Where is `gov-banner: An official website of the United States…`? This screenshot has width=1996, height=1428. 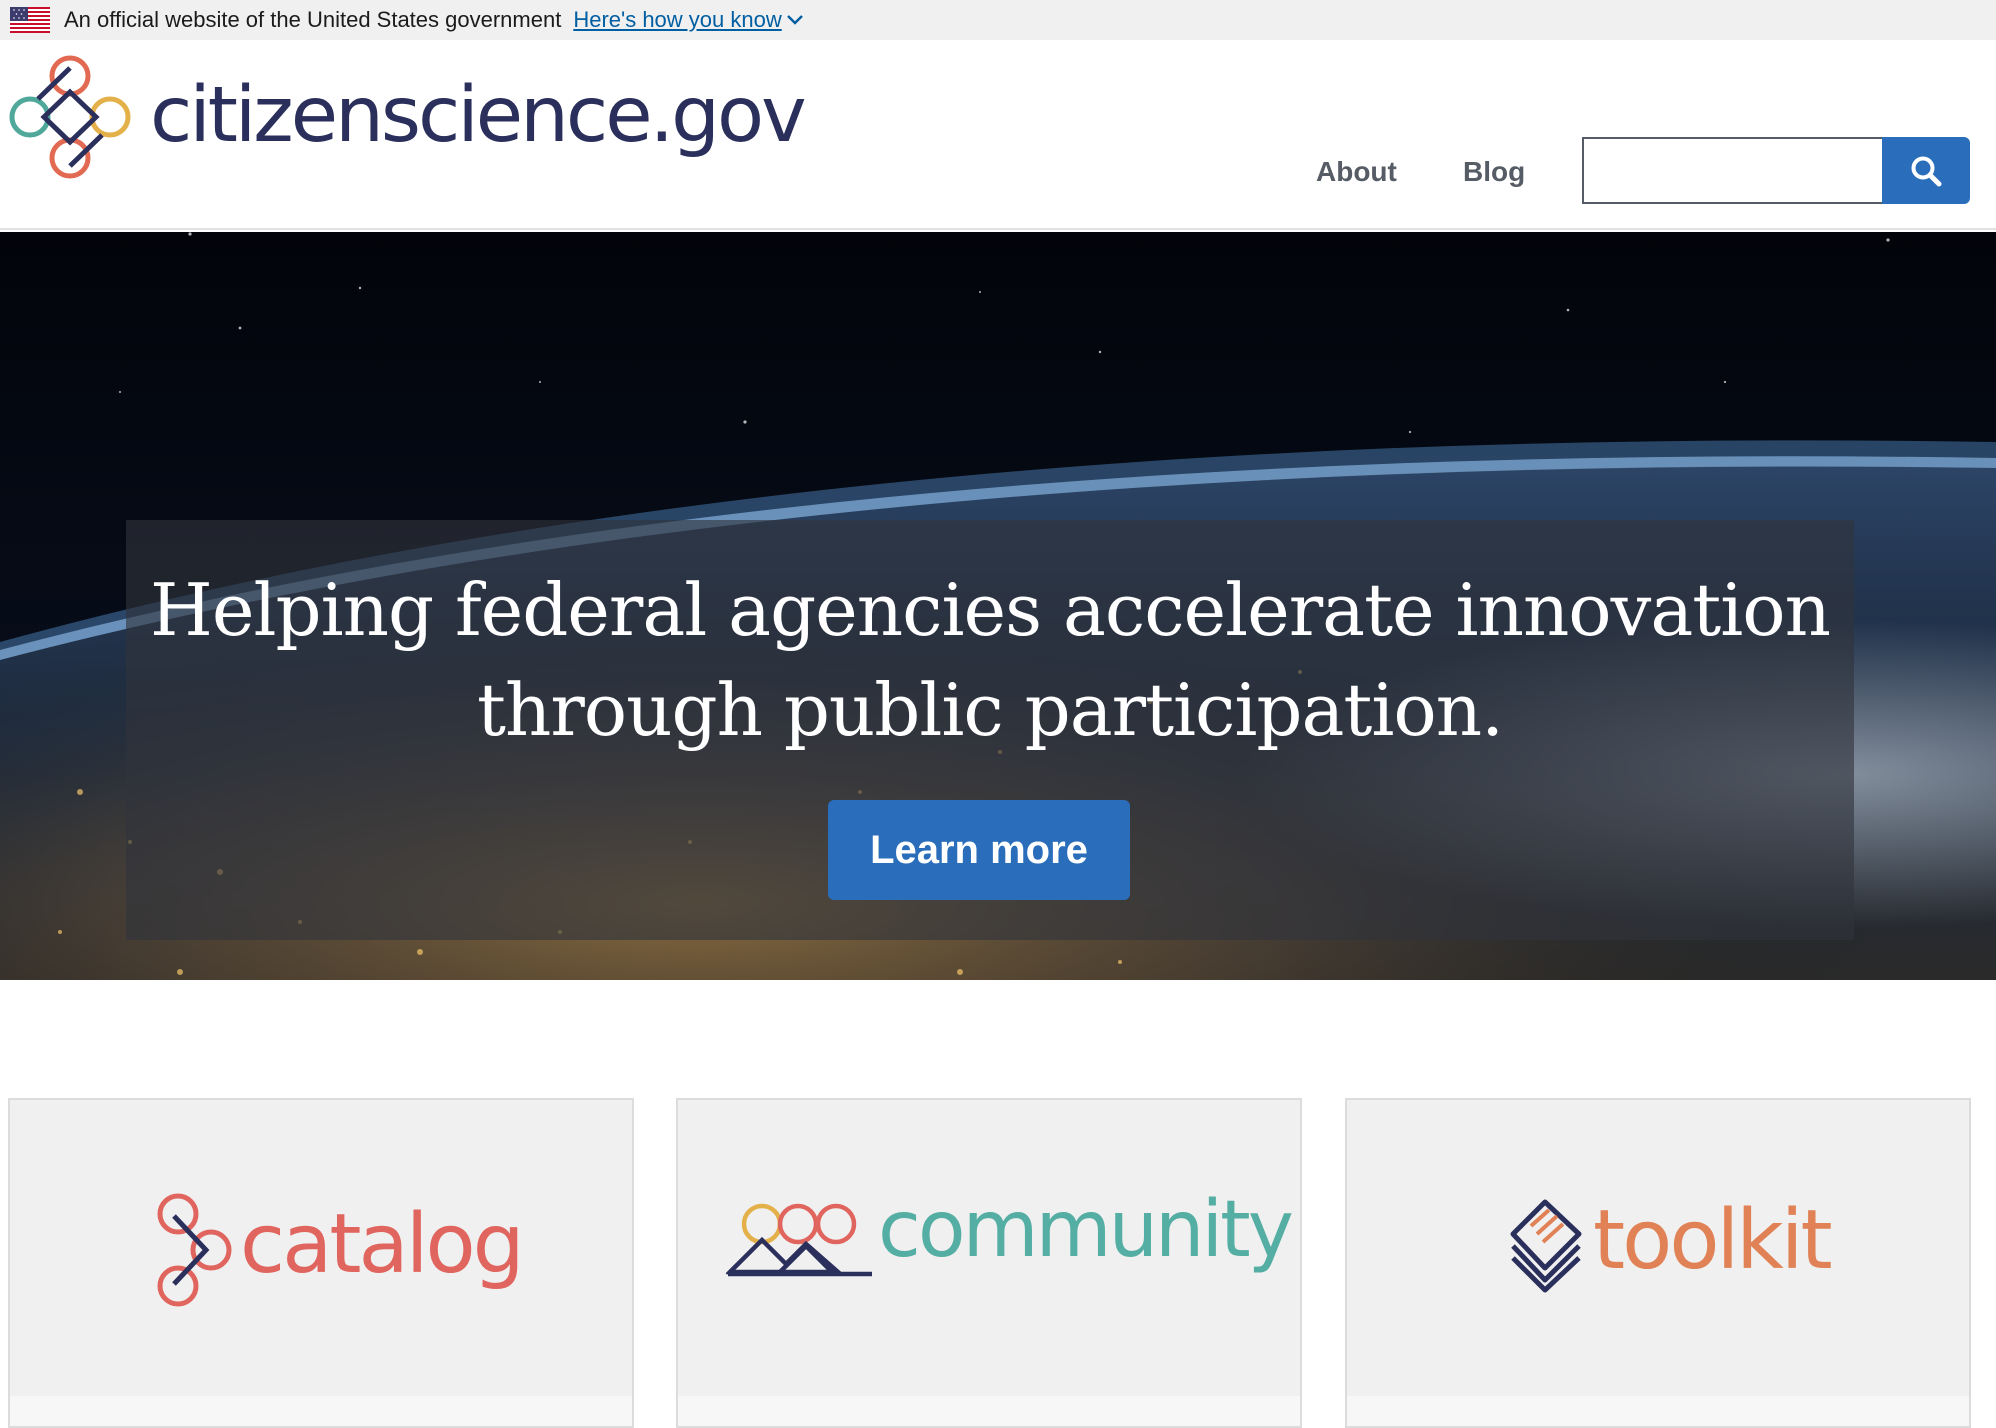
gov-banner: An official website of the United States… is located at coordinates (998, 20).